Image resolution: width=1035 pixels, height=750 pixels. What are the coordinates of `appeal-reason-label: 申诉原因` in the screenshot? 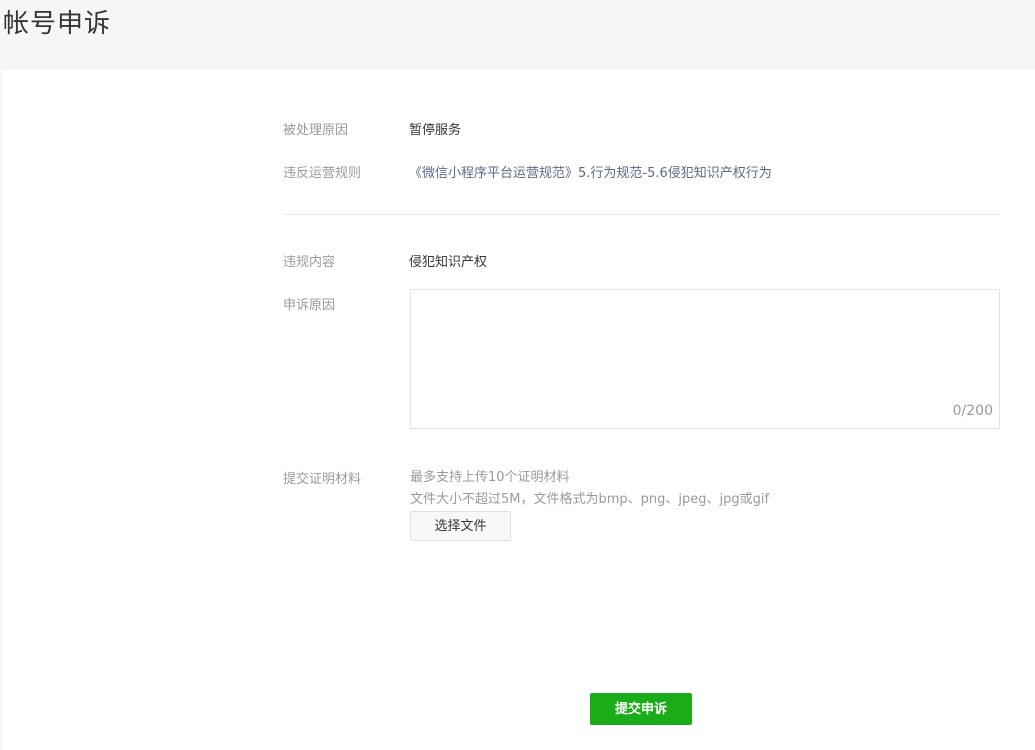 It's located at (309, 305).